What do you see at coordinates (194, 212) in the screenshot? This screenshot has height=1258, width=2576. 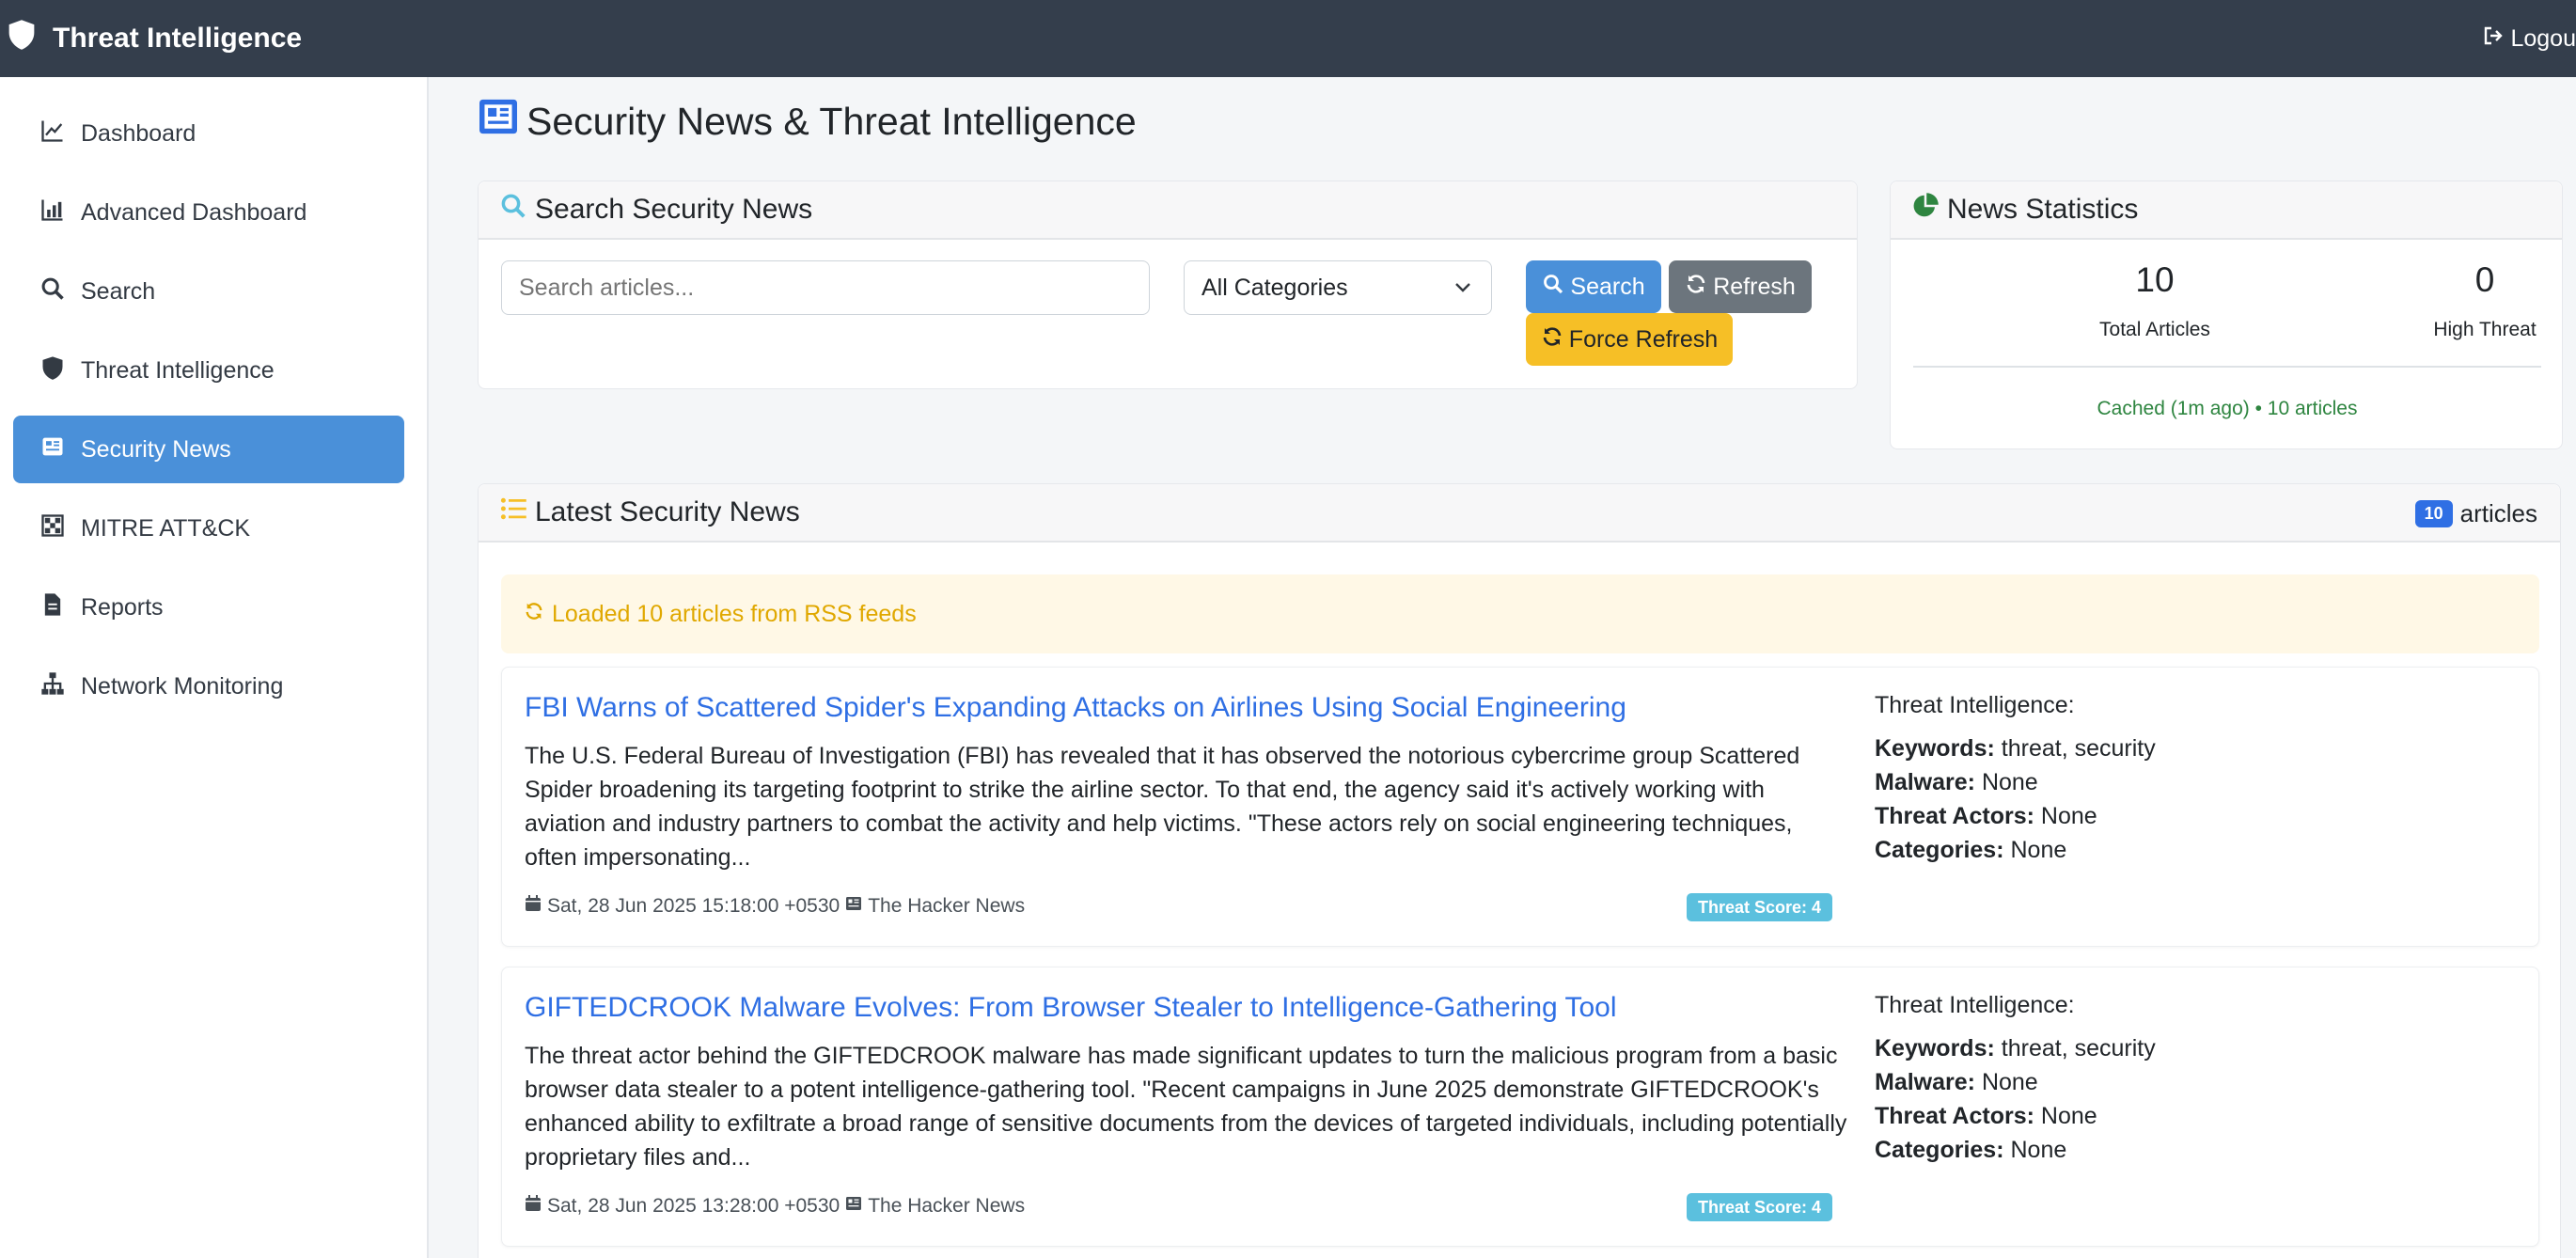 I see `sidebar-item-label: Advanced Dashboard` at bounding box center [194, 212].